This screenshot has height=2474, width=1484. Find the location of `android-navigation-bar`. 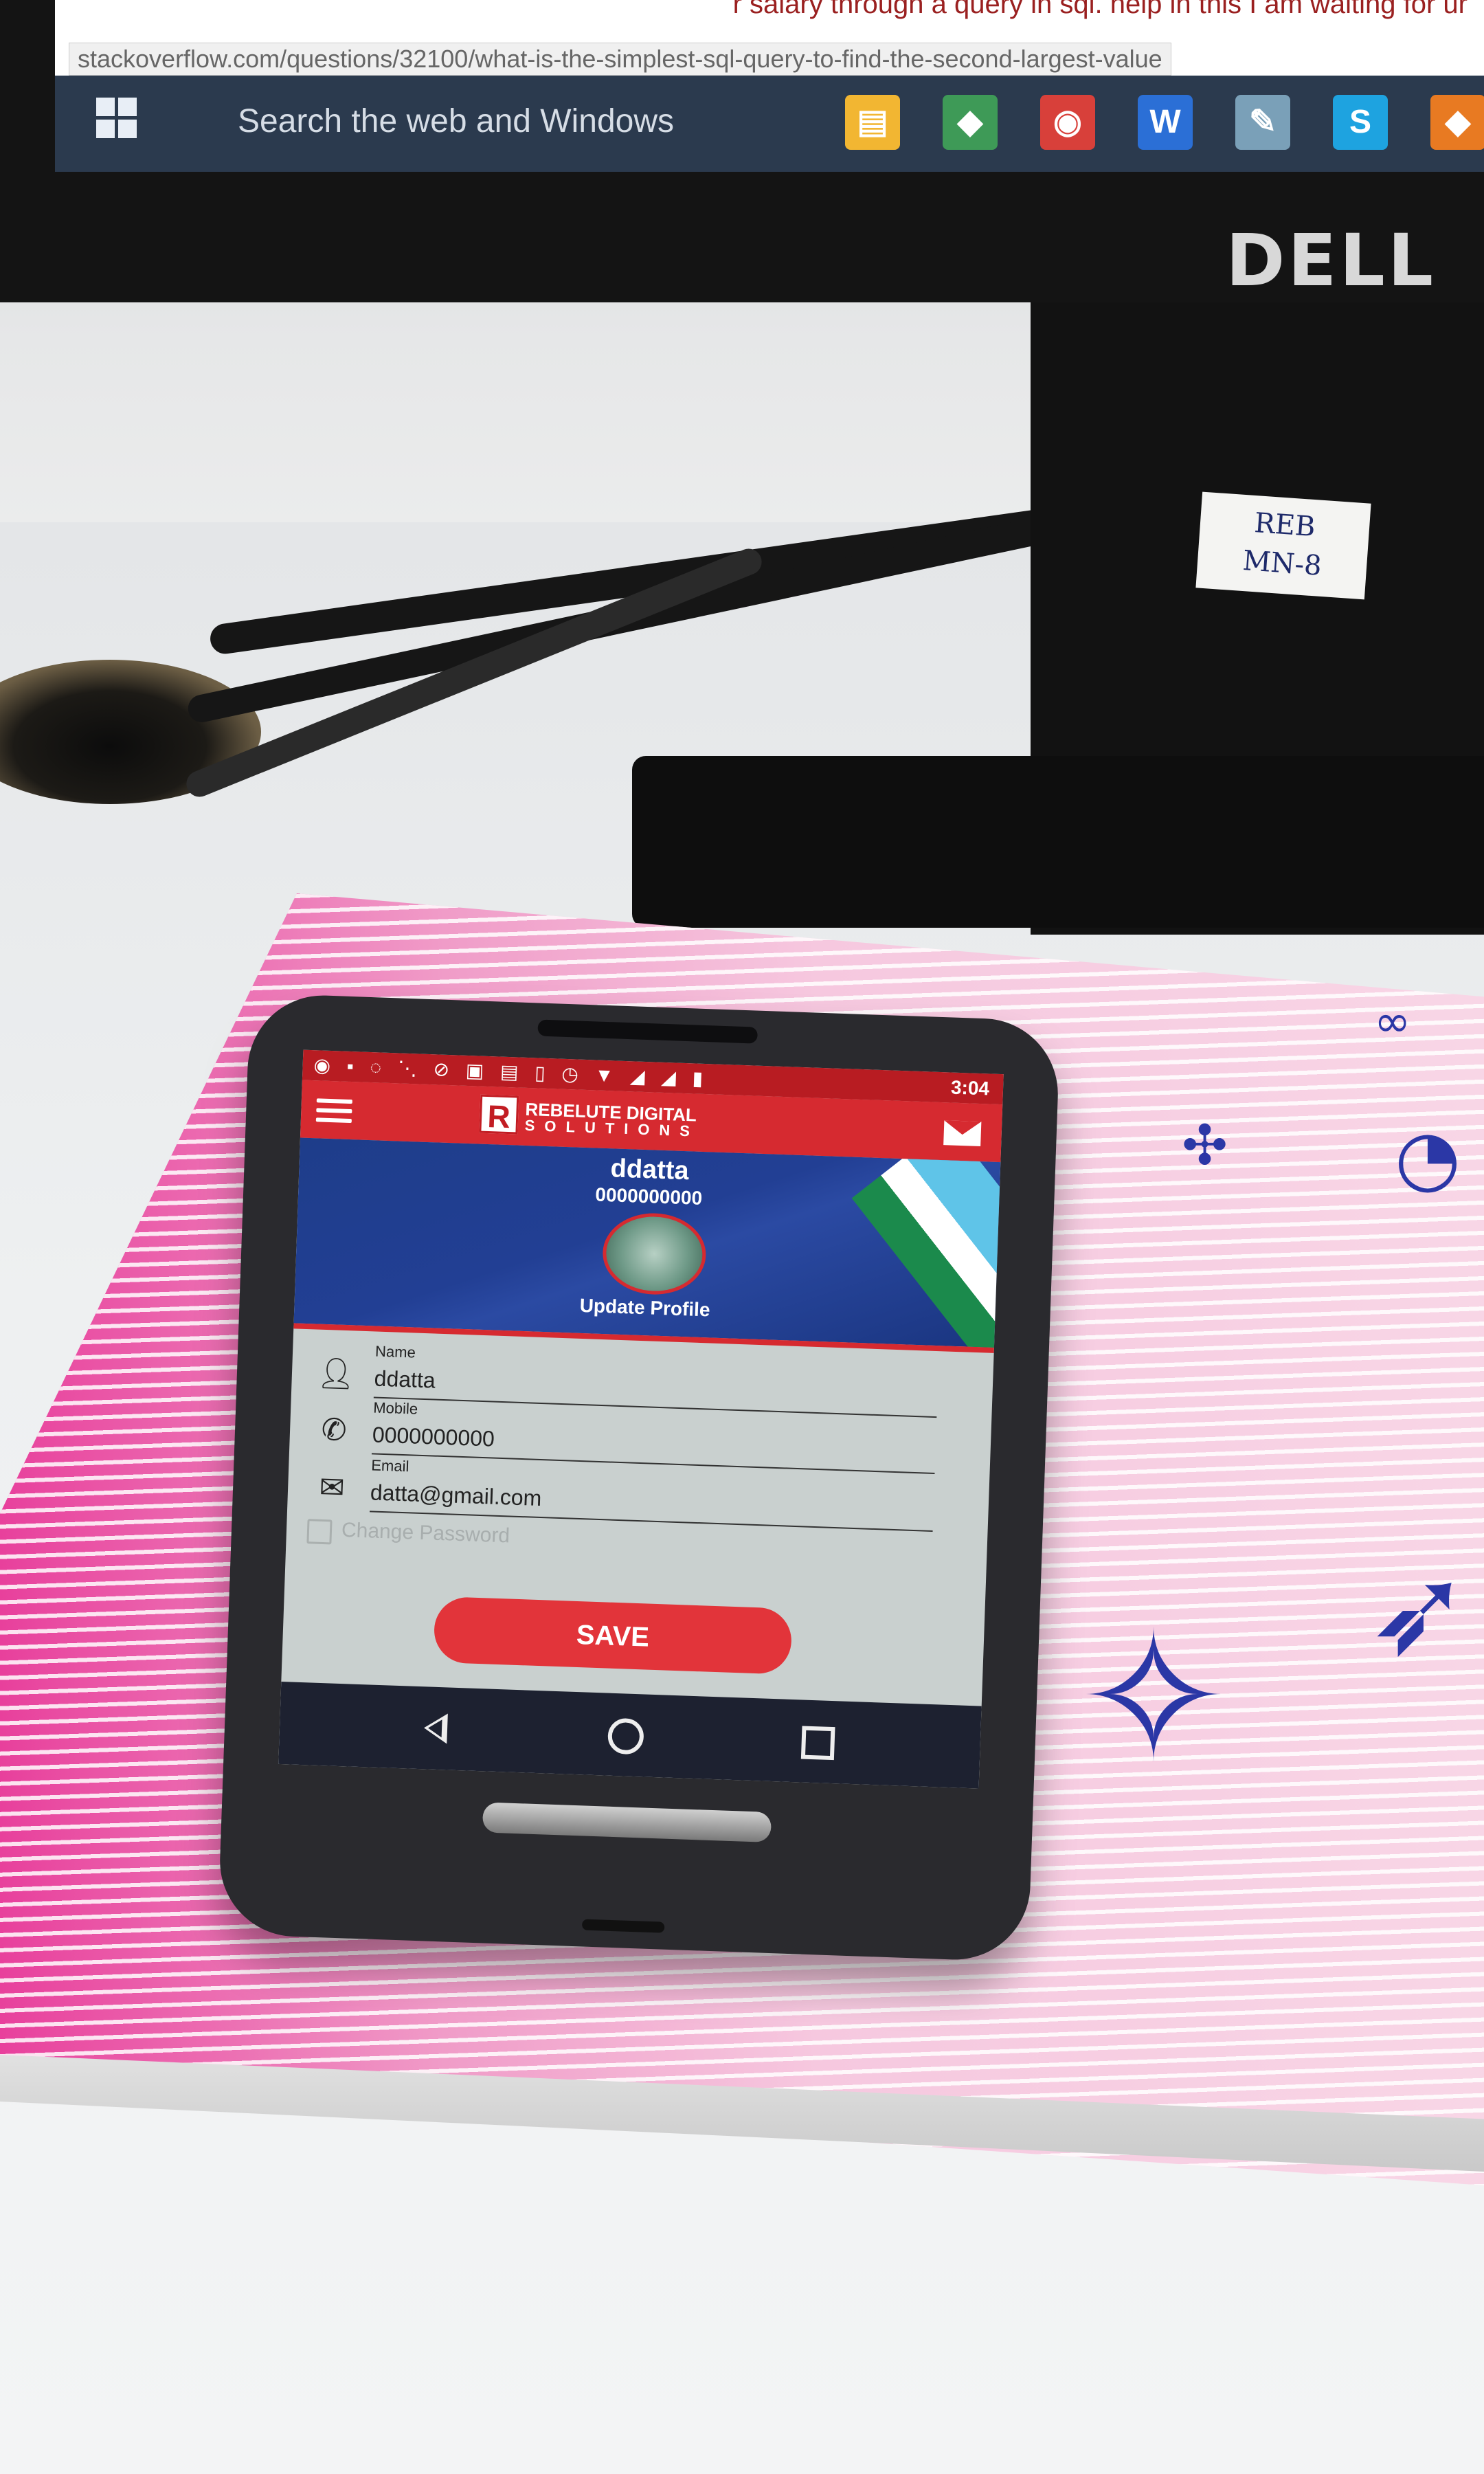

android-navigation-bar is located at coordinates (630, 1735).